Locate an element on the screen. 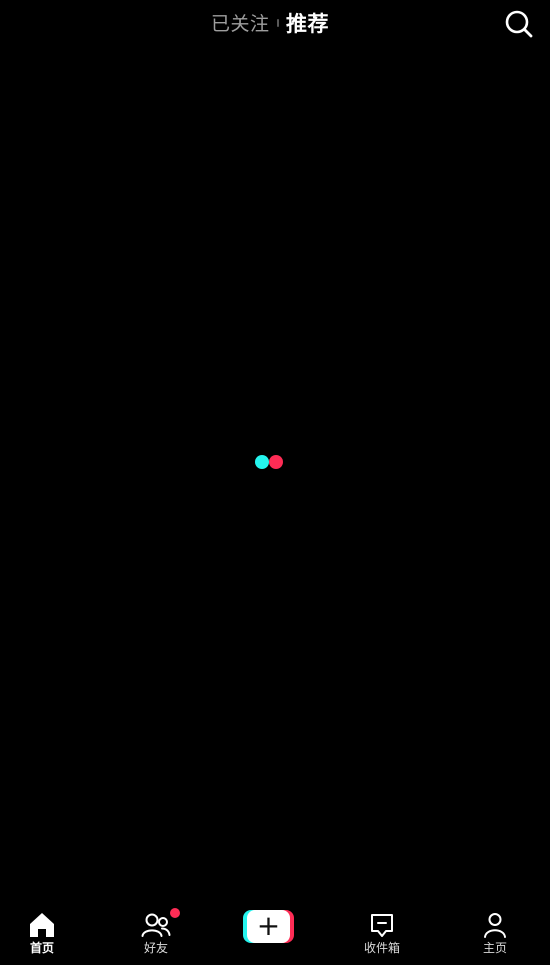 This screenshot has width=550, height=965. home-icon is located at coordinates (42, 925).